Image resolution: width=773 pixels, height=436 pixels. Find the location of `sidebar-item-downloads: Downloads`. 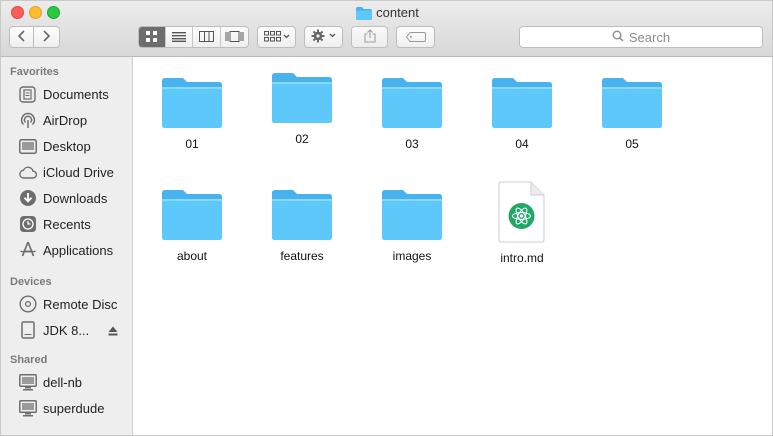

sidebar-item-downloads: Downloads is located at coordinates (66, 198).